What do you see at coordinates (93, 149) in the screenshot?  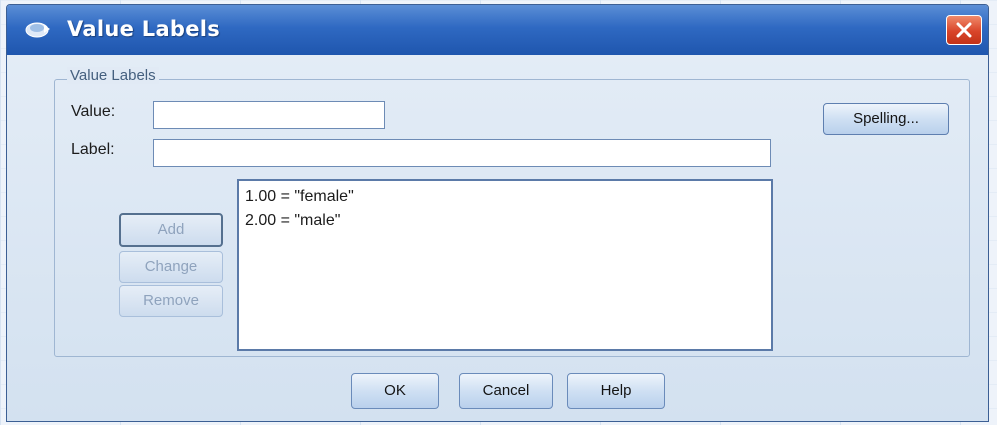 I see `label-field-label: Label:` at bounding box center [93, 149].